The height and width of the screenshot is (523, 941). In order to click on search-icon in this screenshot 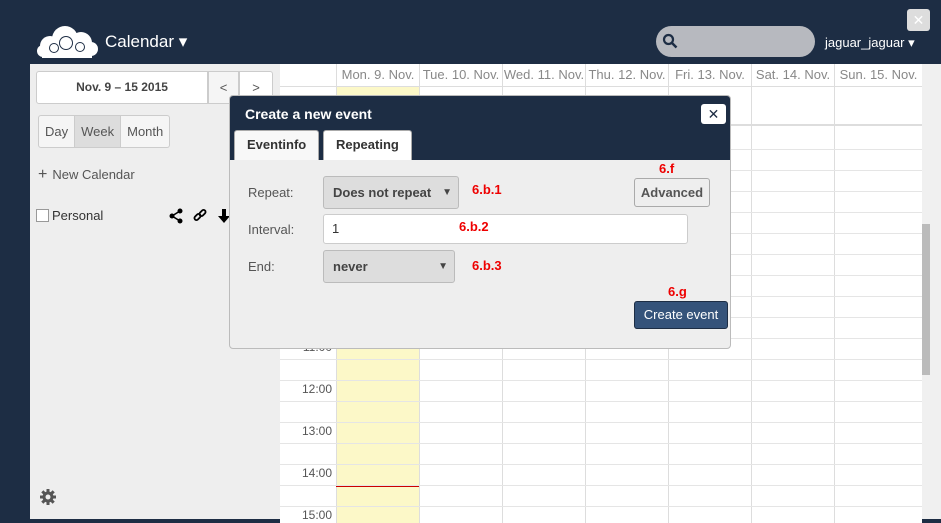, I will do `click(670, 41)`.